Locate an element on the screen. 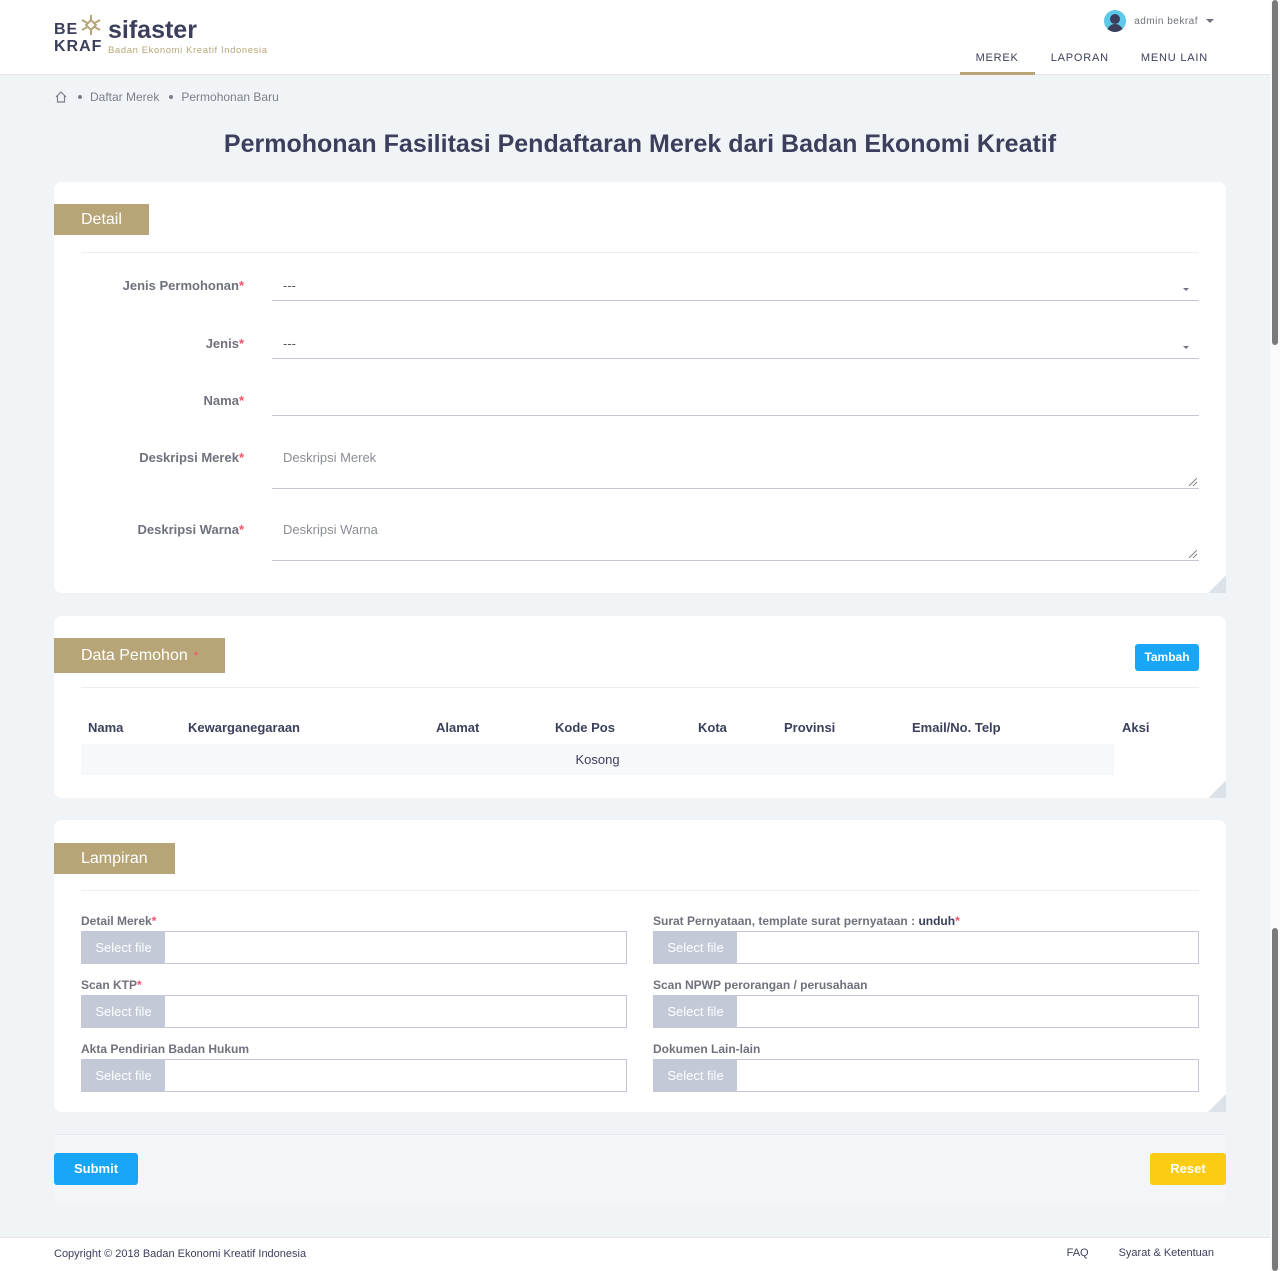 This screenshot has width=1280, height=1271. lampiran-header: Lampiran is located at coordinates (114, 858).